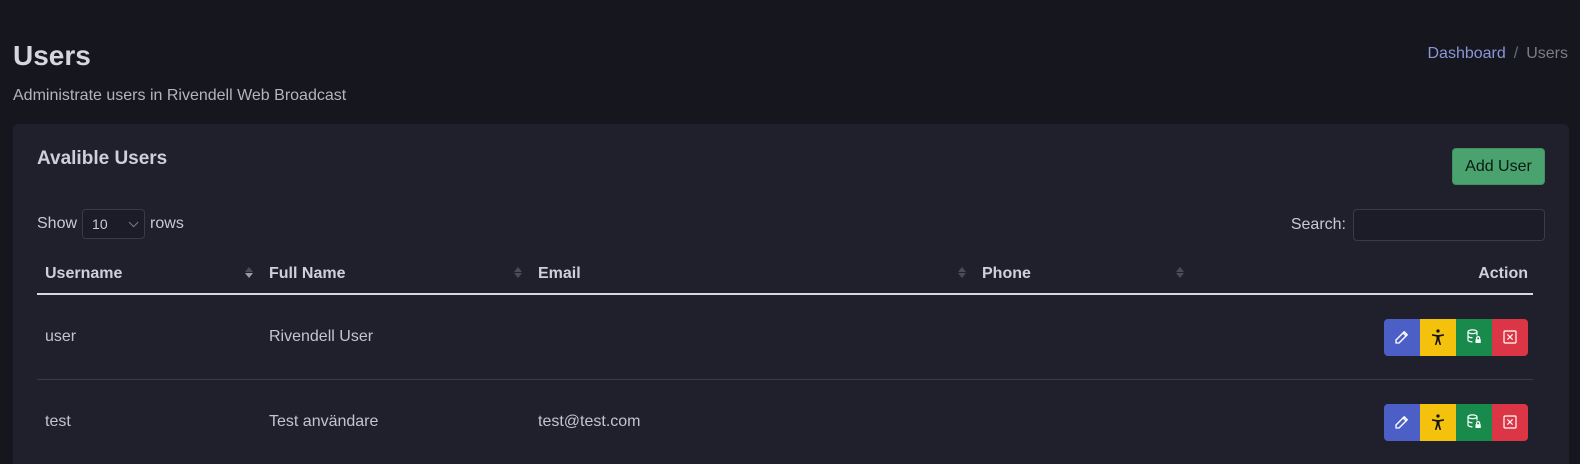 The width and height of the screenshot is (1580, 464). I want to click on rows-per-page-control: Show 10 rows, so click(110, 224).